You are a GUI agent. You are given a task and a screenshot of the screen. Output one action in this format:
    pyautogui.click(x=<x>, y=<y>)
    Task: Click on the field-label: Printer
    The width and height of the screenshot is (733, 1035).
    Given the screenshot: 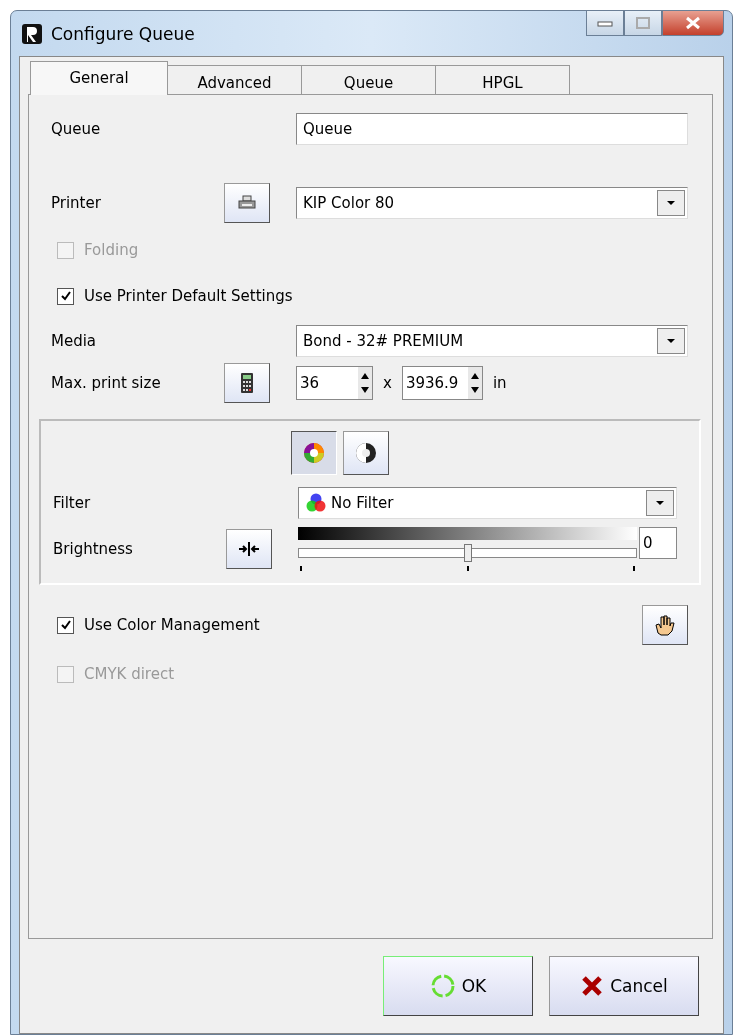 What is the action you would take?
    pyautogui.click(x=76, y=203)
    